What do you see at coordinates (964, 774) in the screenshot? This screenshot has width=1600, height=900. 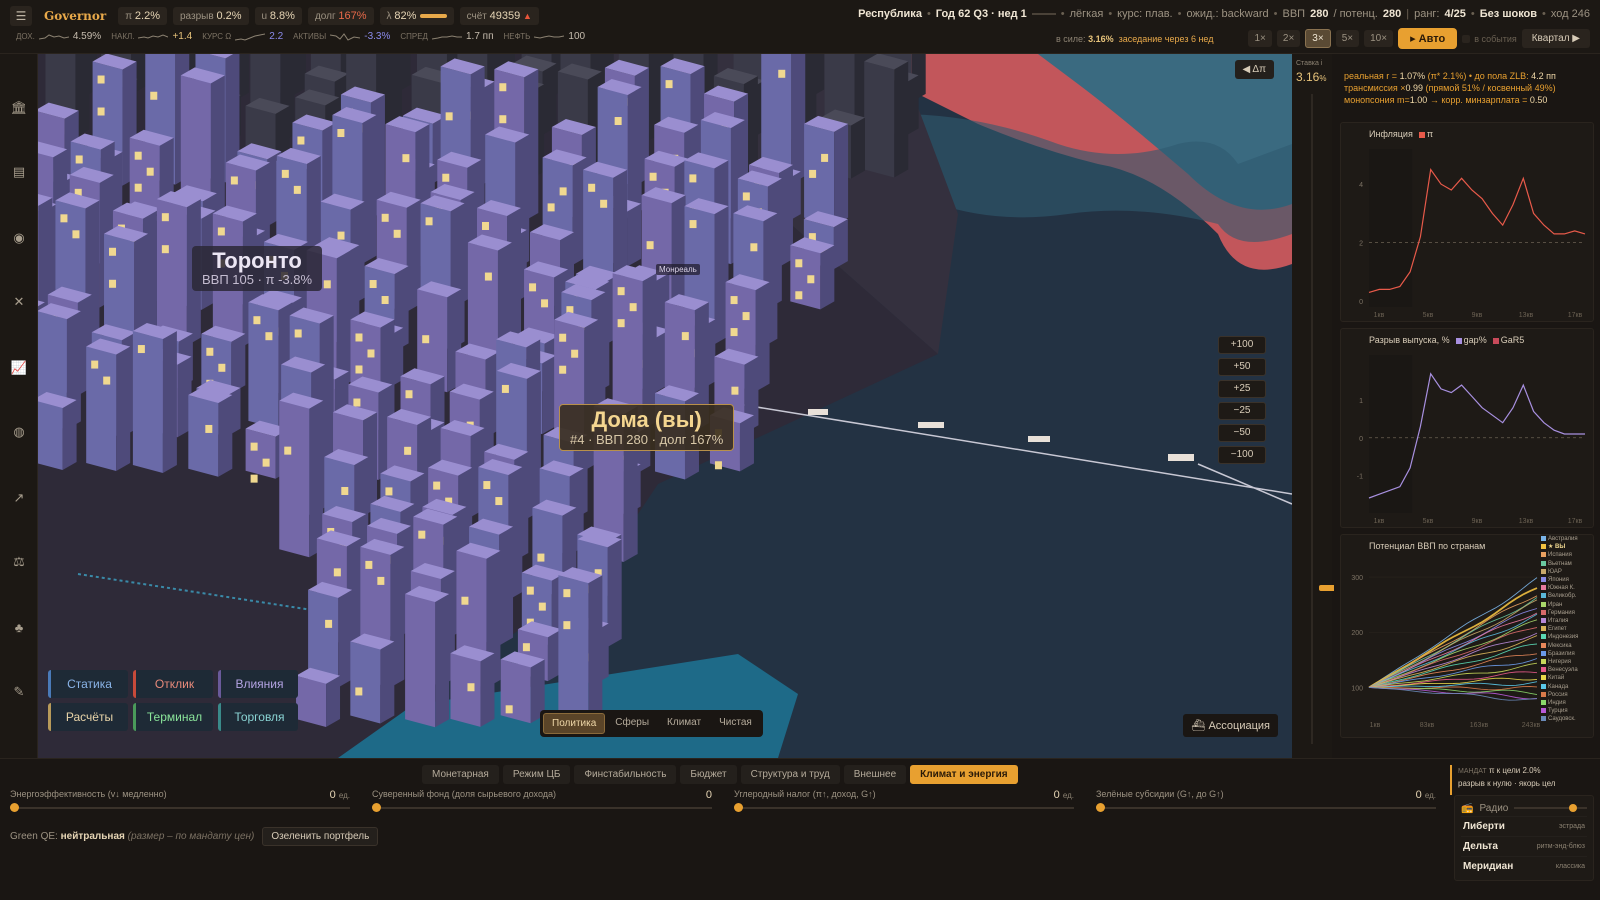 I see `tab-climate-energy: Климат и энергия` at bounding box center [964, 774].